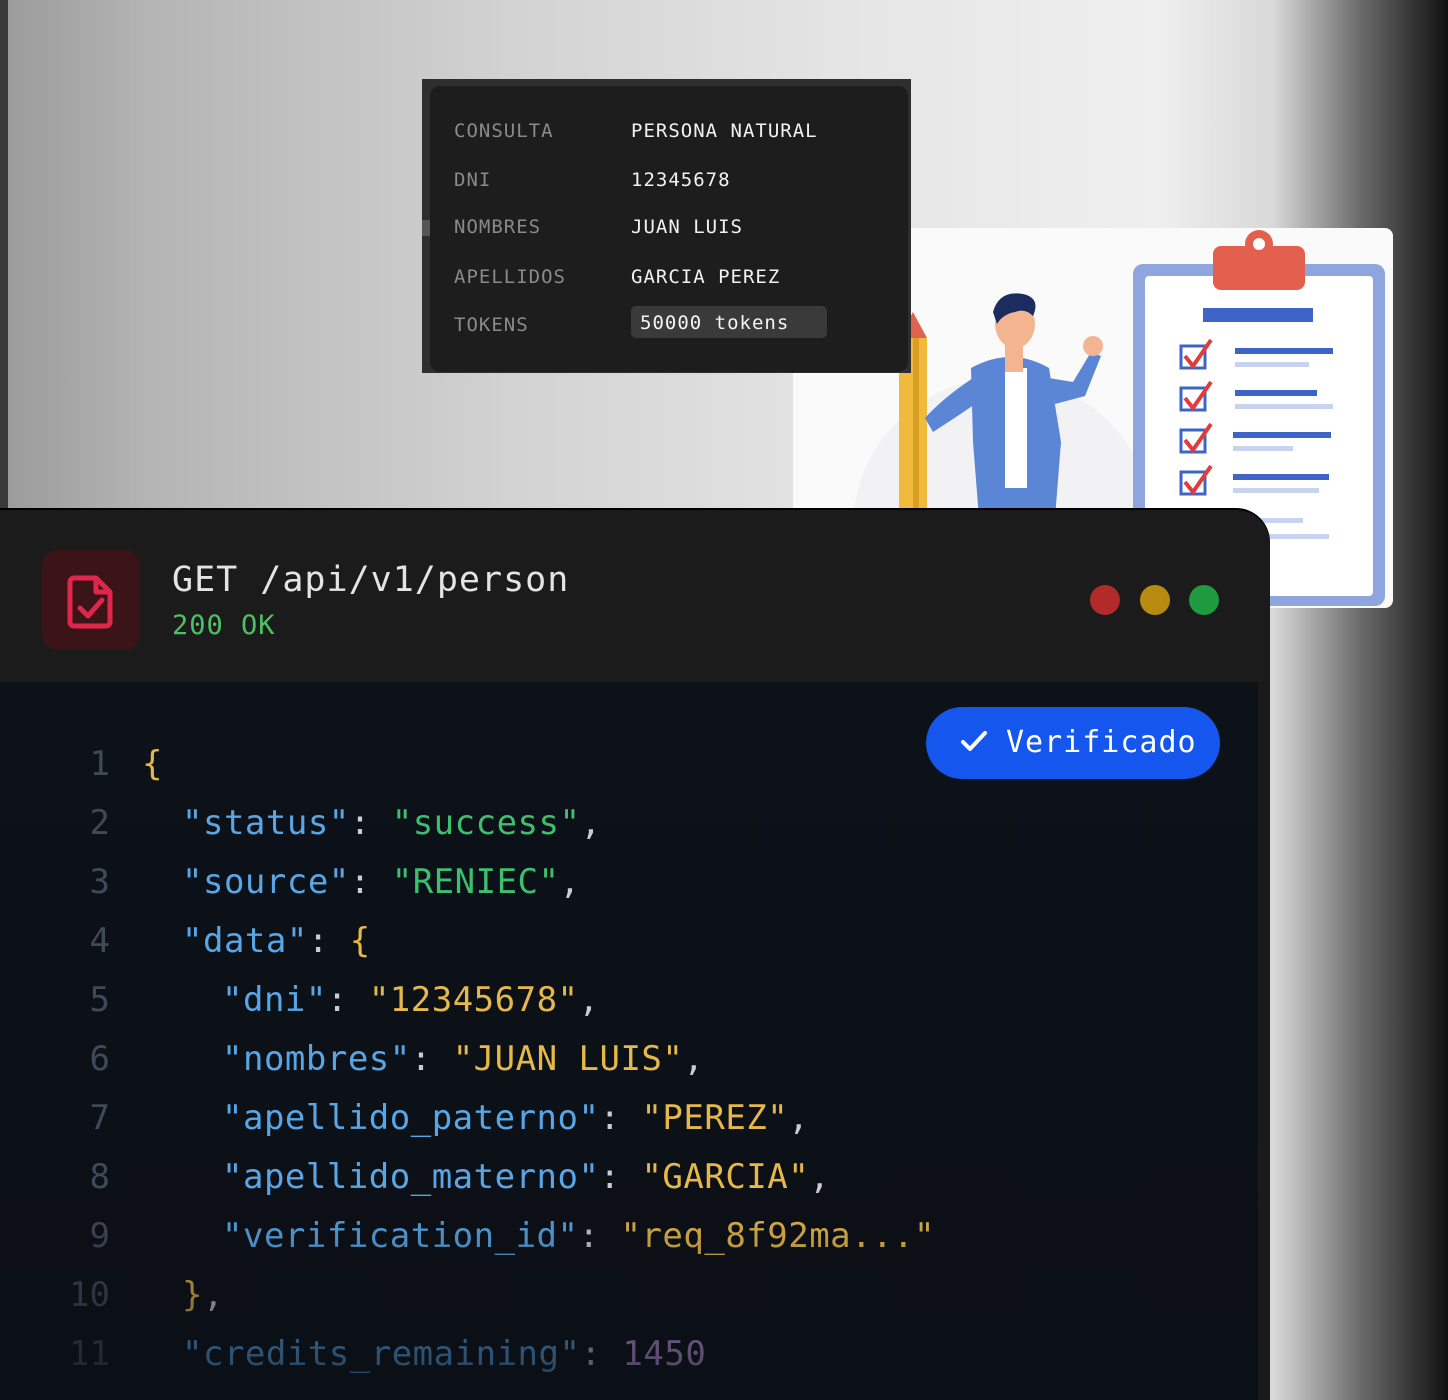 The height and width of the screenshot is (1400, 1448). I want to click on tokens-value: 50000 tokens, so click(715, 323).